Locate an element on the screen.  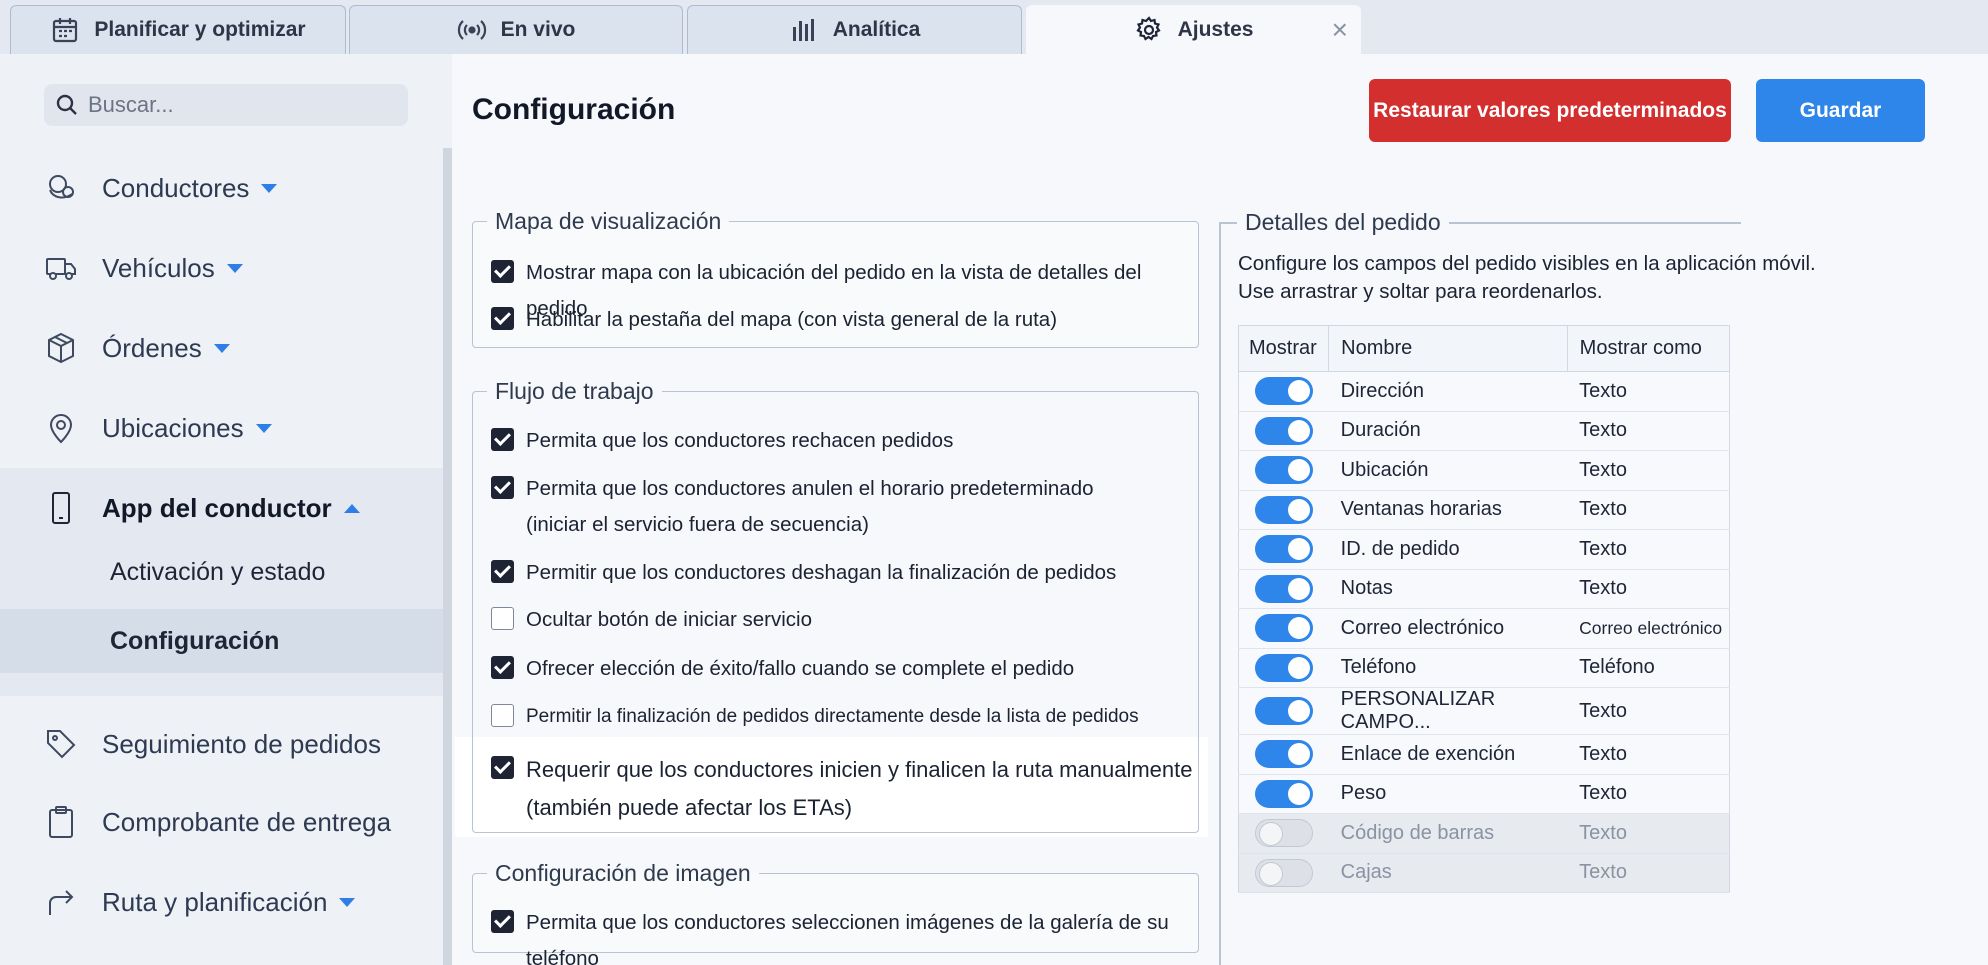
table-row: Ventanas horarias Texto is located at coordinates (1484, 509).